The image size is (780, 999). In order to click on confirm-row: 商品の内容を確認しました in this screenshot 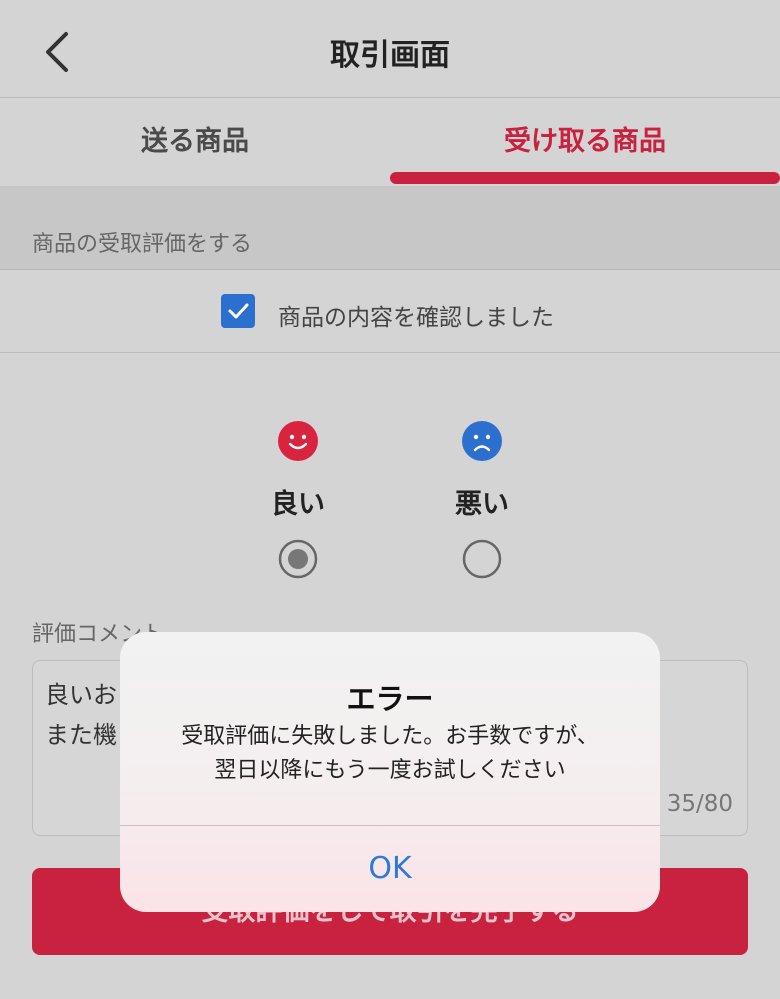, I will do `click(390, 311)`.